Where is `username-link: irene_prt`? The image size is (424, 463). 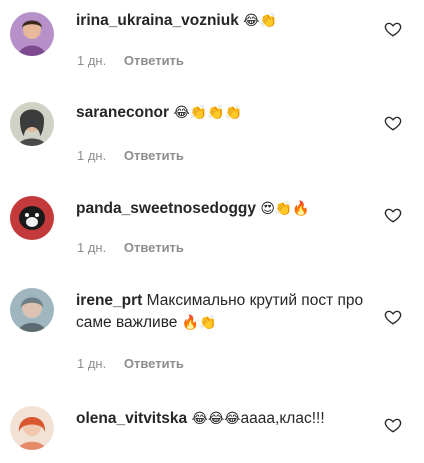
username-link: irene_prt is located at coordinates (109, 300).